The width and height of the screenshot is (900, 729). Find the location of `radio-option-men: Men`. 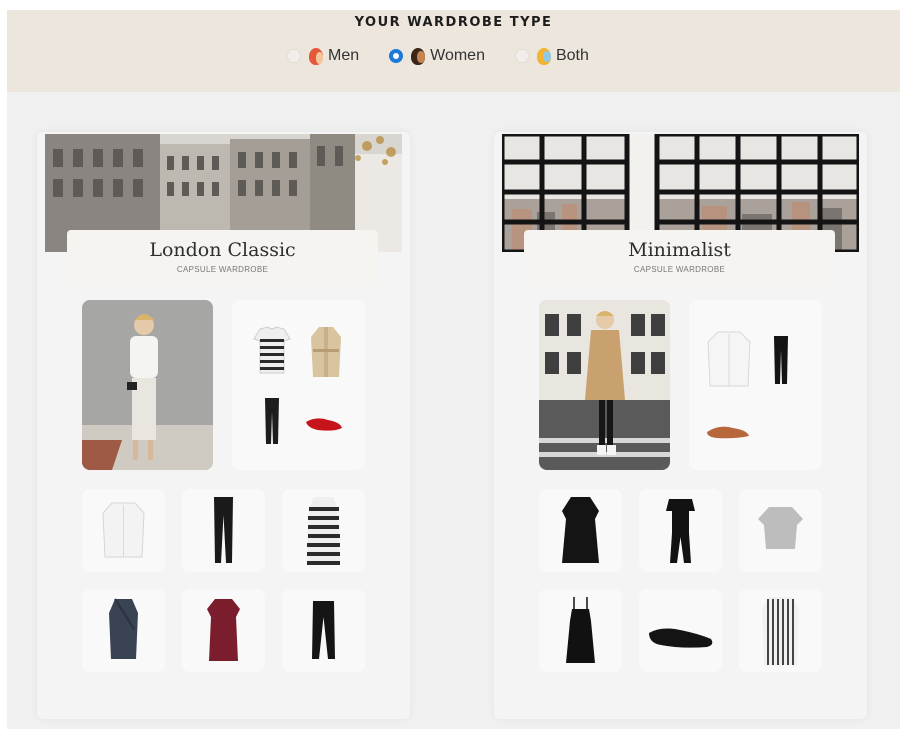

radio-option-men: Men is located at coordinates (323, 56).